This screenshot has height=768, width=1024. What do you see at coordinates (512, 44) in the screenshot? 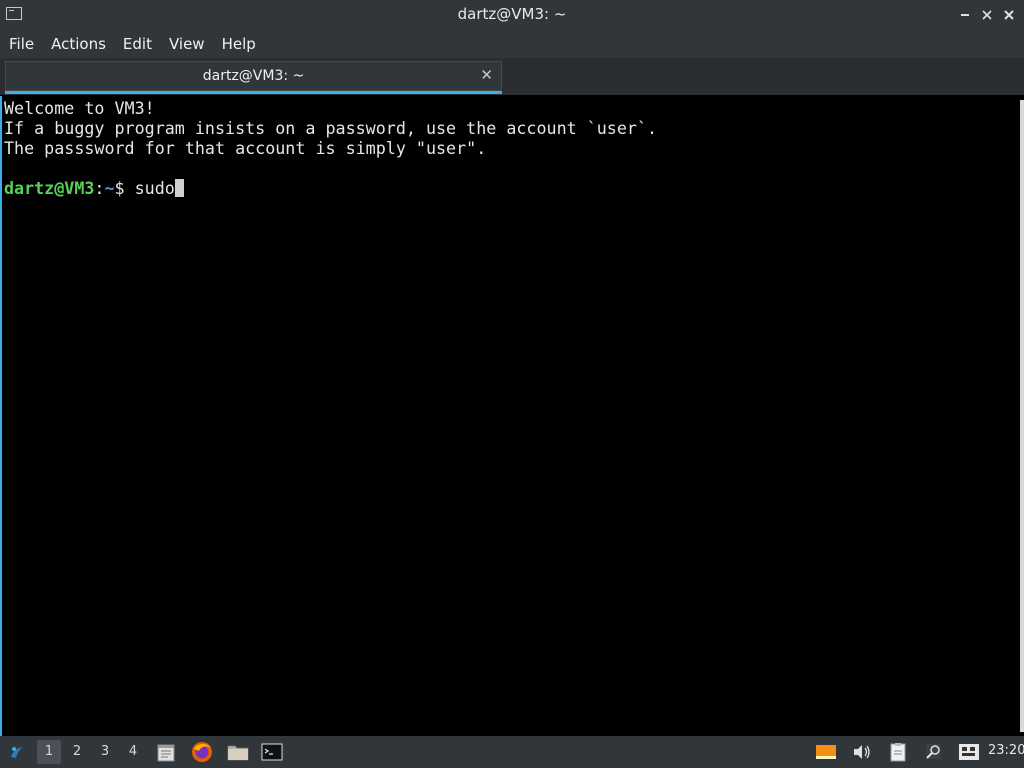
I see `menu-bar: File Actions Edit View Help` at bounding box center [512, 44].